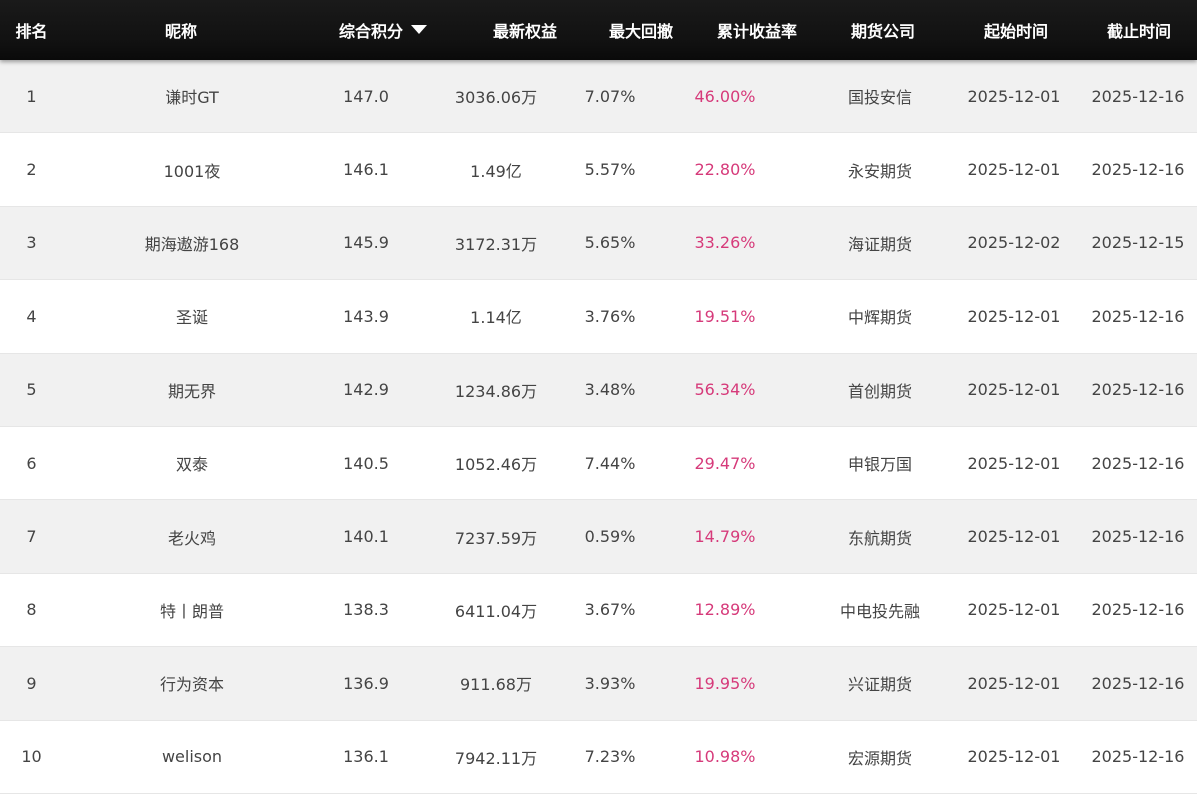 This screenshot has height=794, width=1197. Describe the element at coordinates (725, 610) in the screenshot. I see `return-rate-cell: 12.89%` at that location.